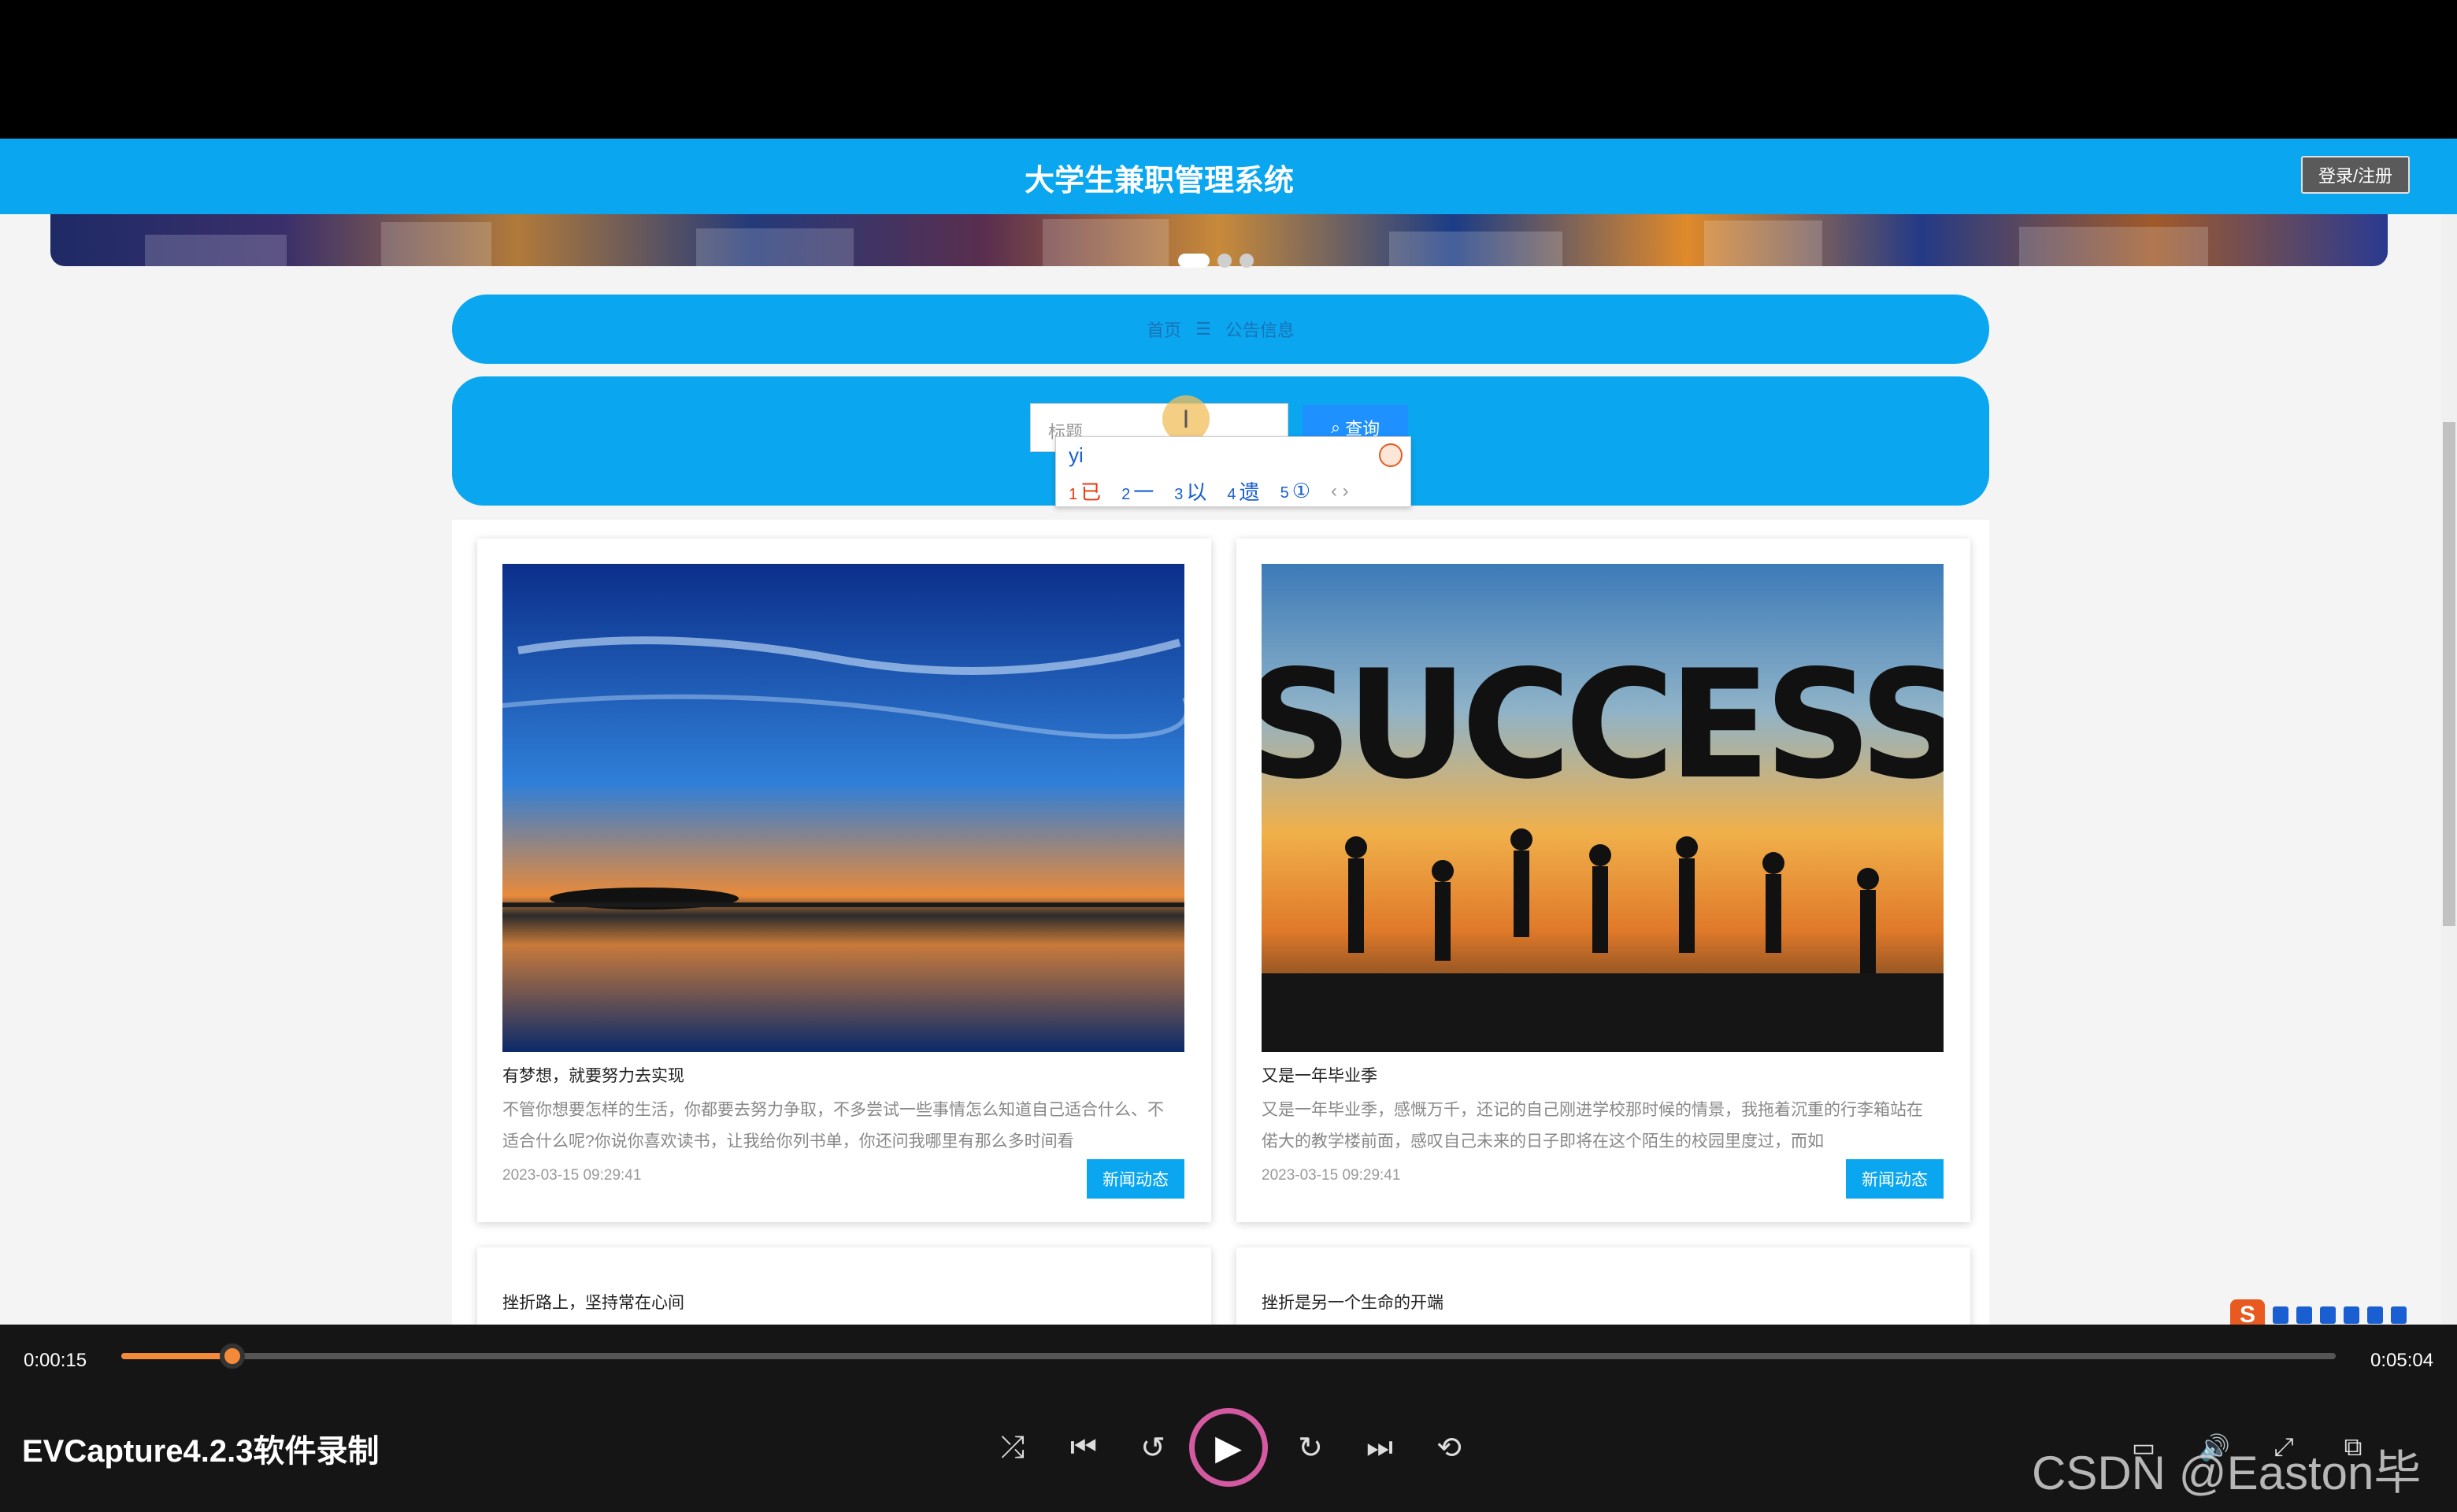 The height and width of the screenshot is (1512, 2457). I want to click on ime-candidate: 4遗, so click(1243, 491).